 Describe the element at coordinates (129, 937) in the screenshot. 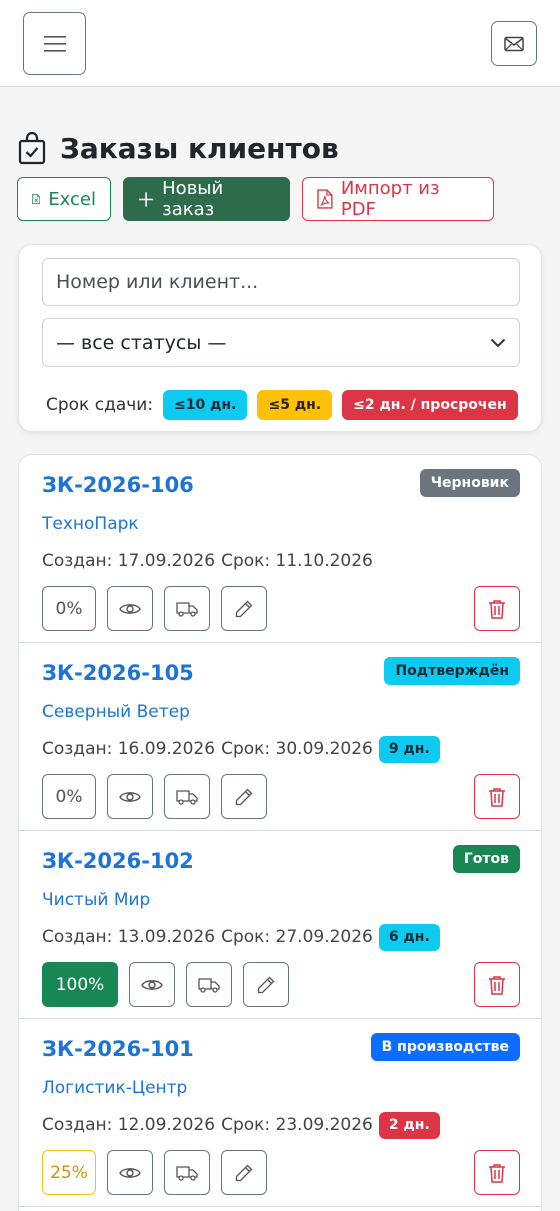

I see `created-date: Создан: 13.09.2026` at that location.